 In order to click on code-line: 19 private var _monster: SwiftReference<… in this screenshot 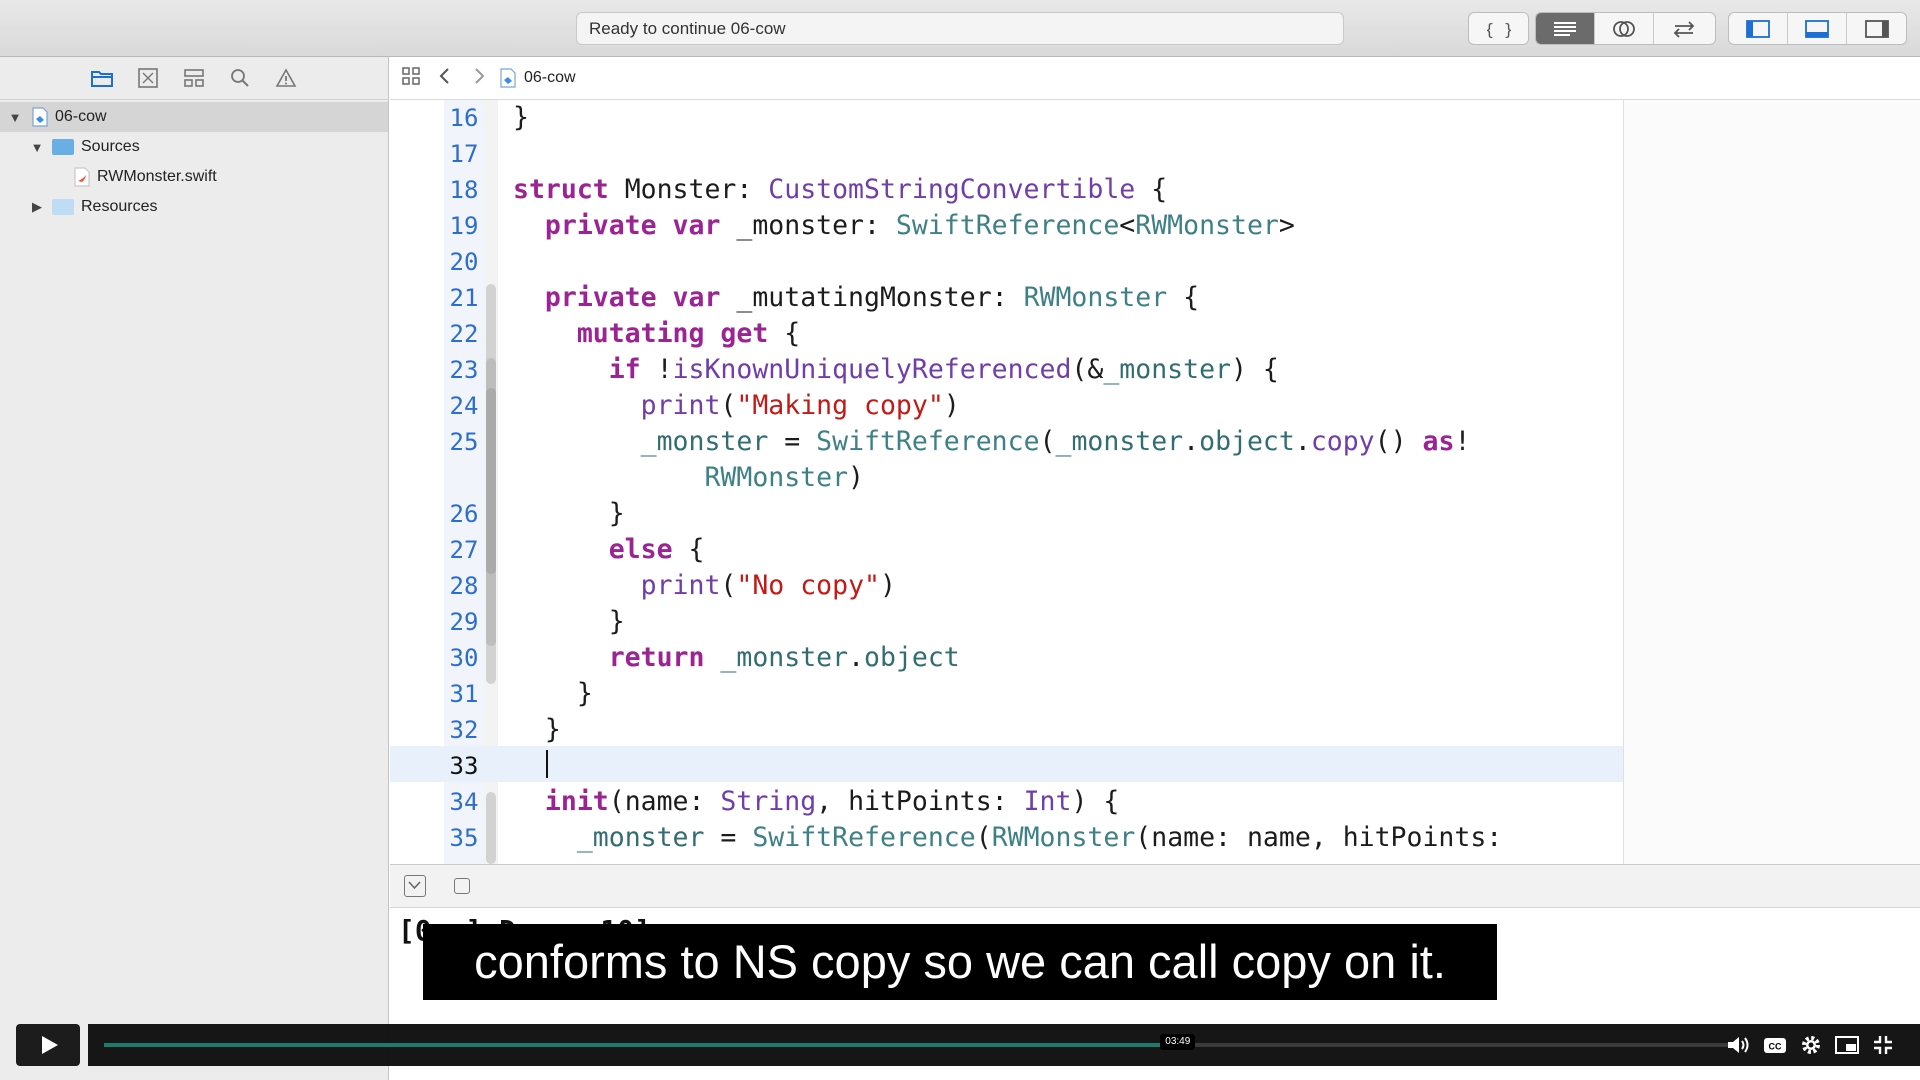, I will do `click(1006, 226)`.